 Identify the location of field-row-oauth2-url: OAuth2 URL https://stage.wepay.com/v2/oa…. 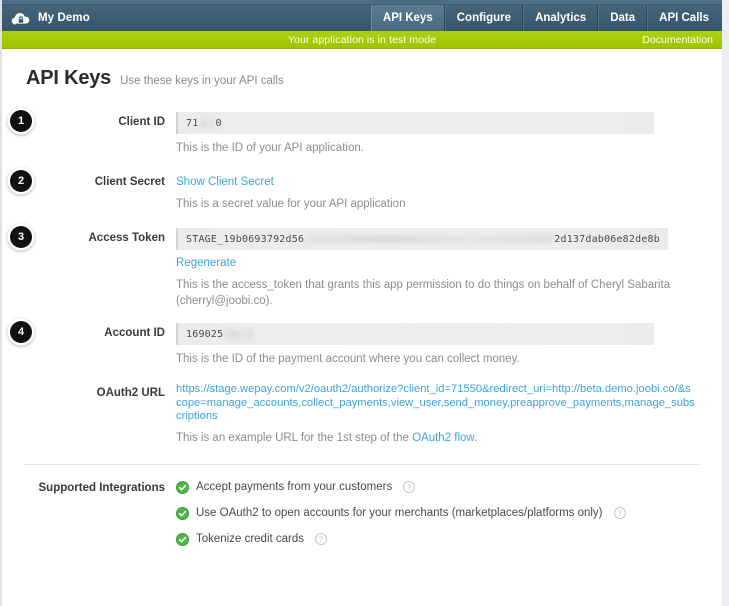
(362, 413).